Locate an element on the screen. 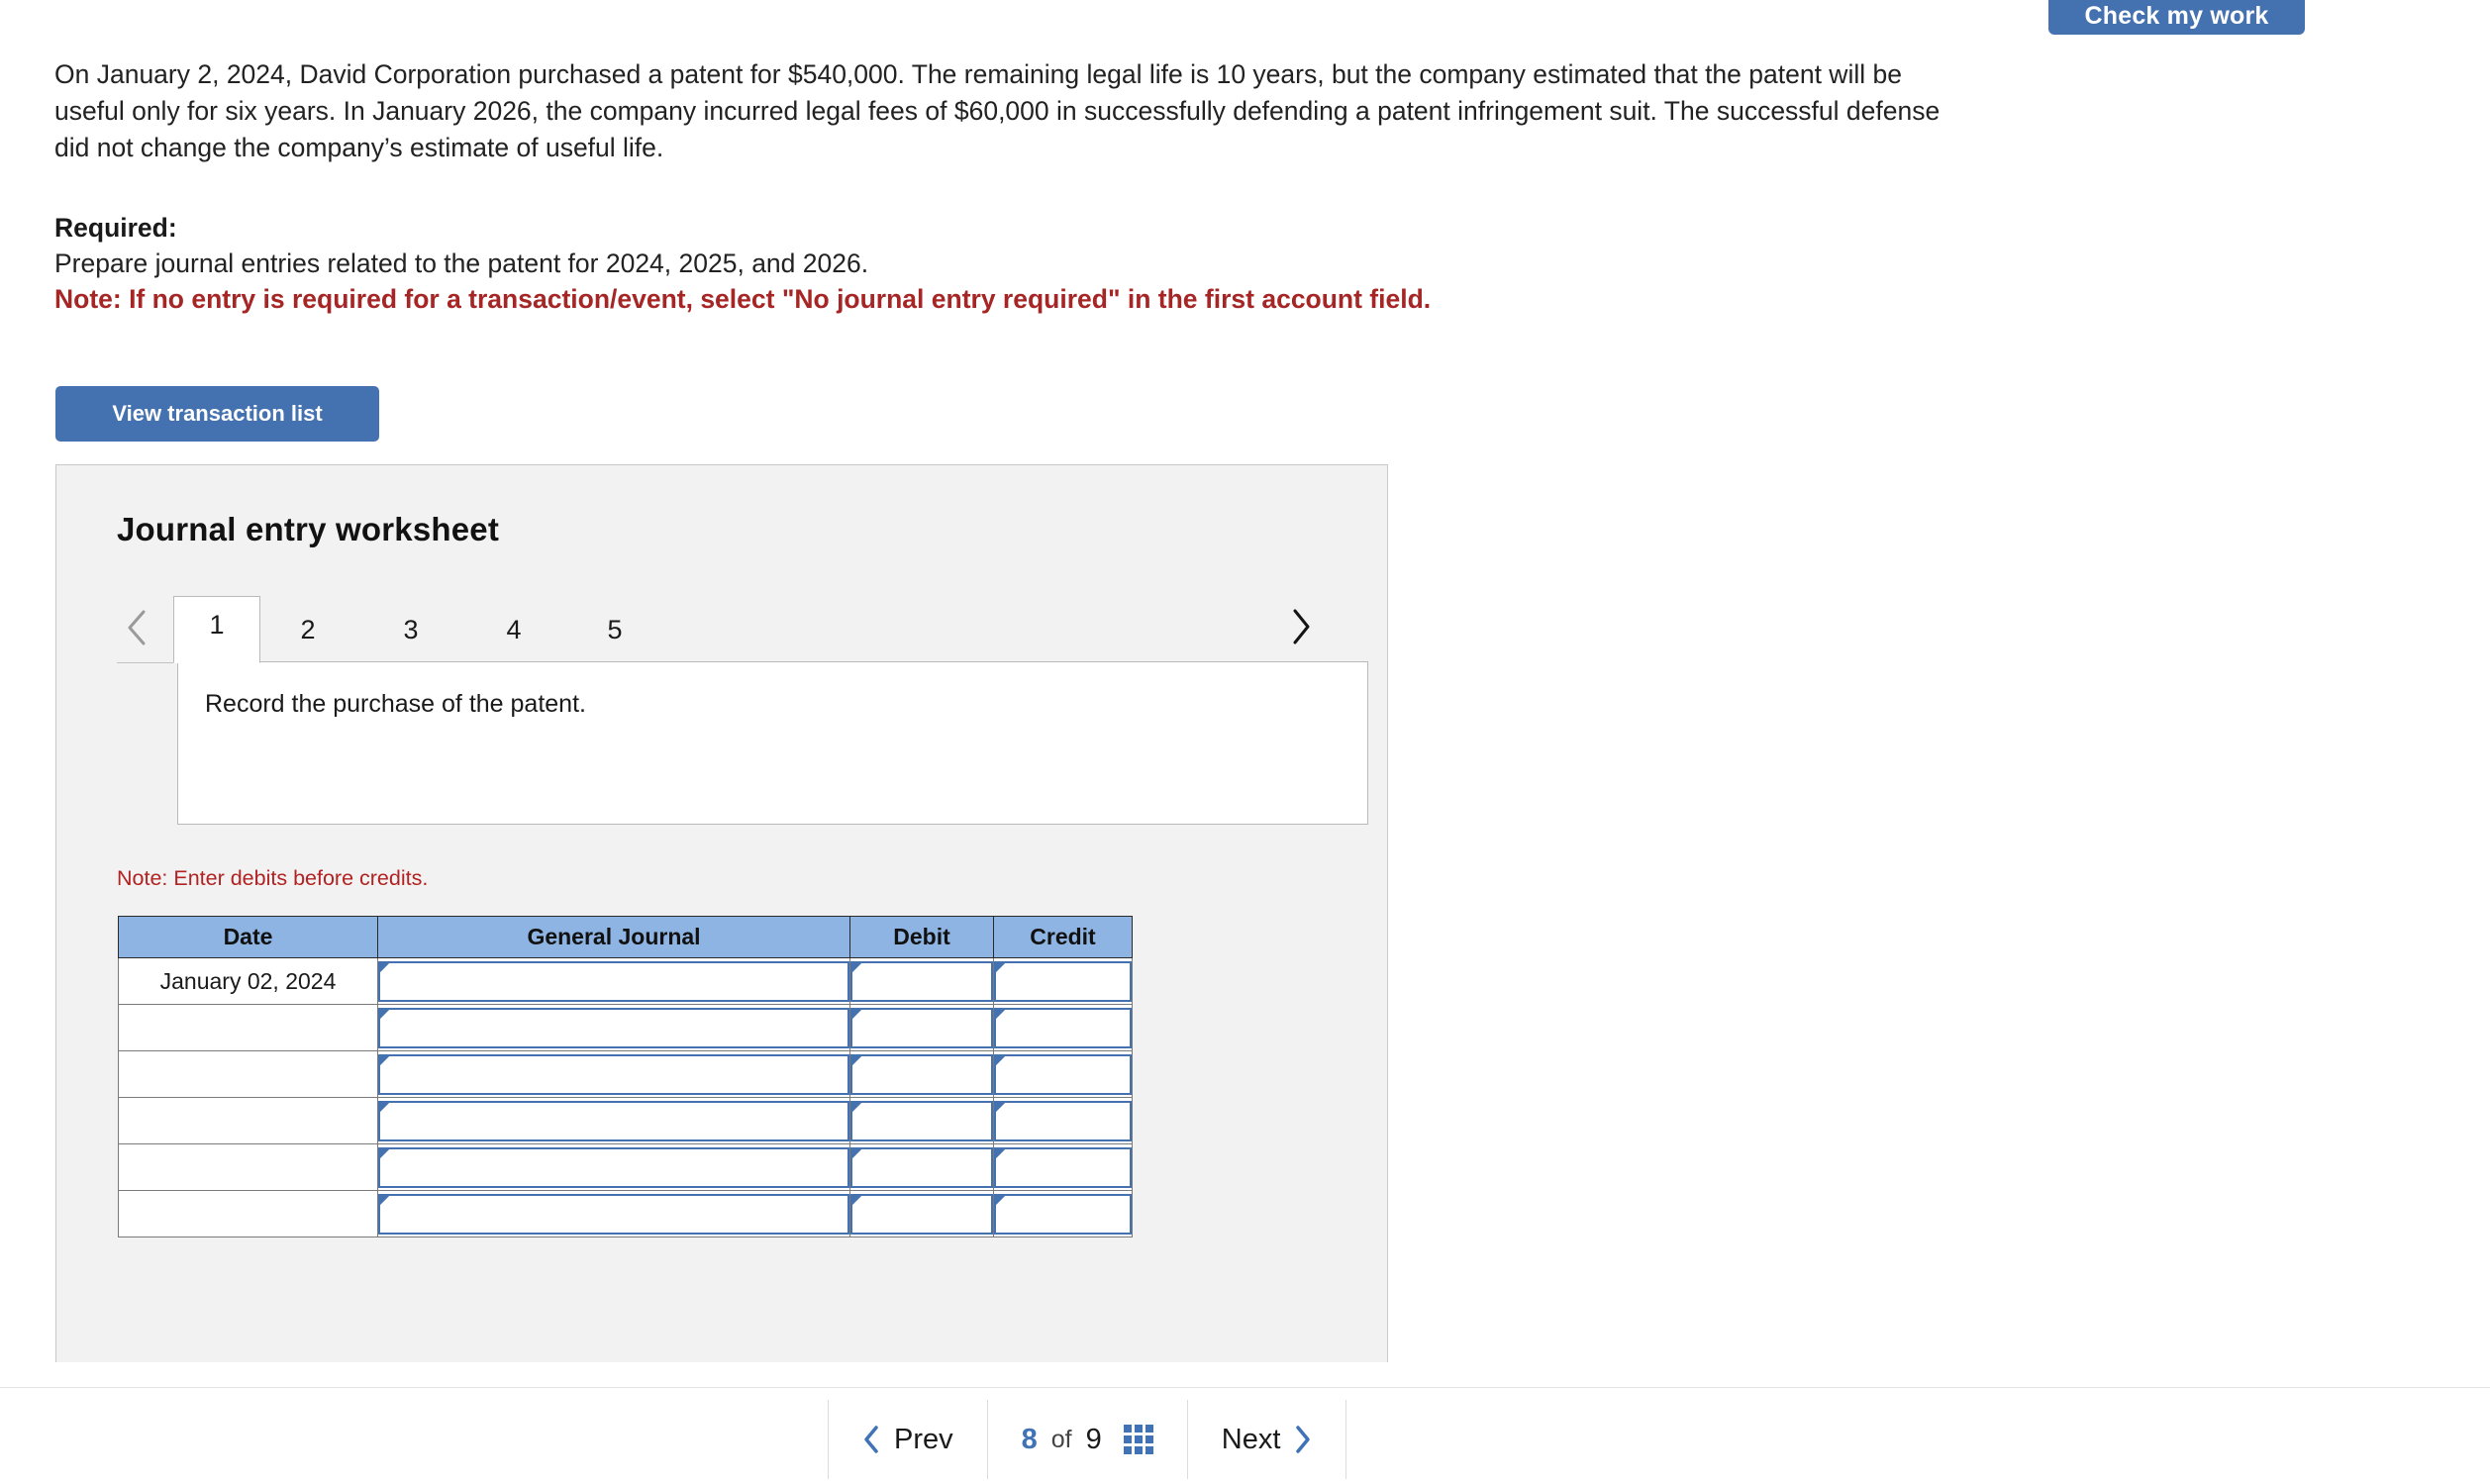 The height and width of the screenshot is (1484, 2490). view-transaction-list-button: View transaction list is located at coordinates (217, 414).